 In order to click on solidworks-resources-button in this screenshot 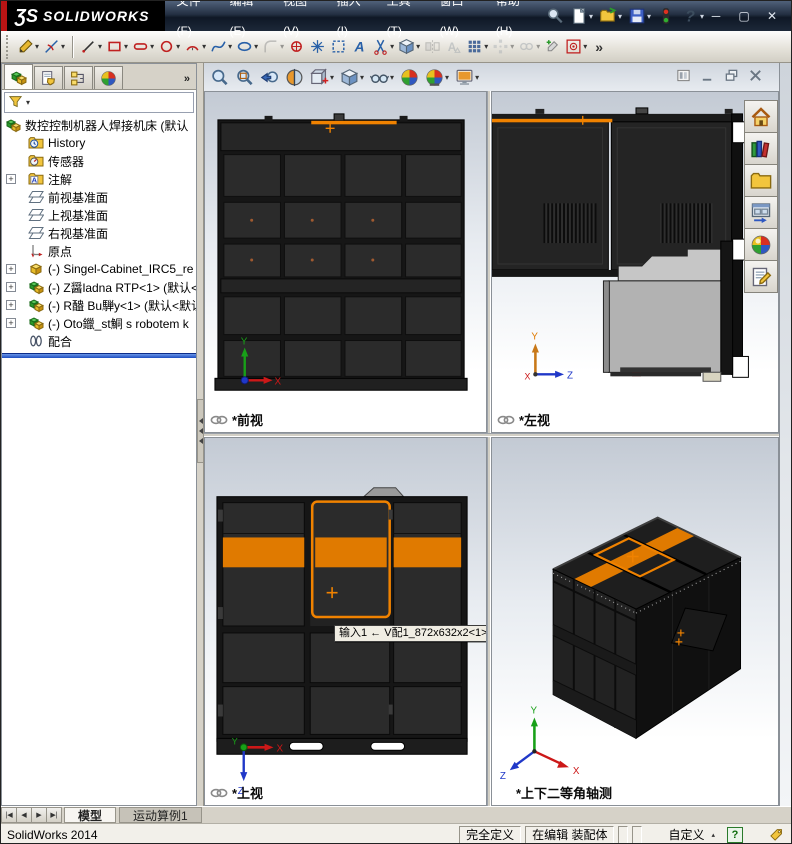, I will do `click(761, 116)`.